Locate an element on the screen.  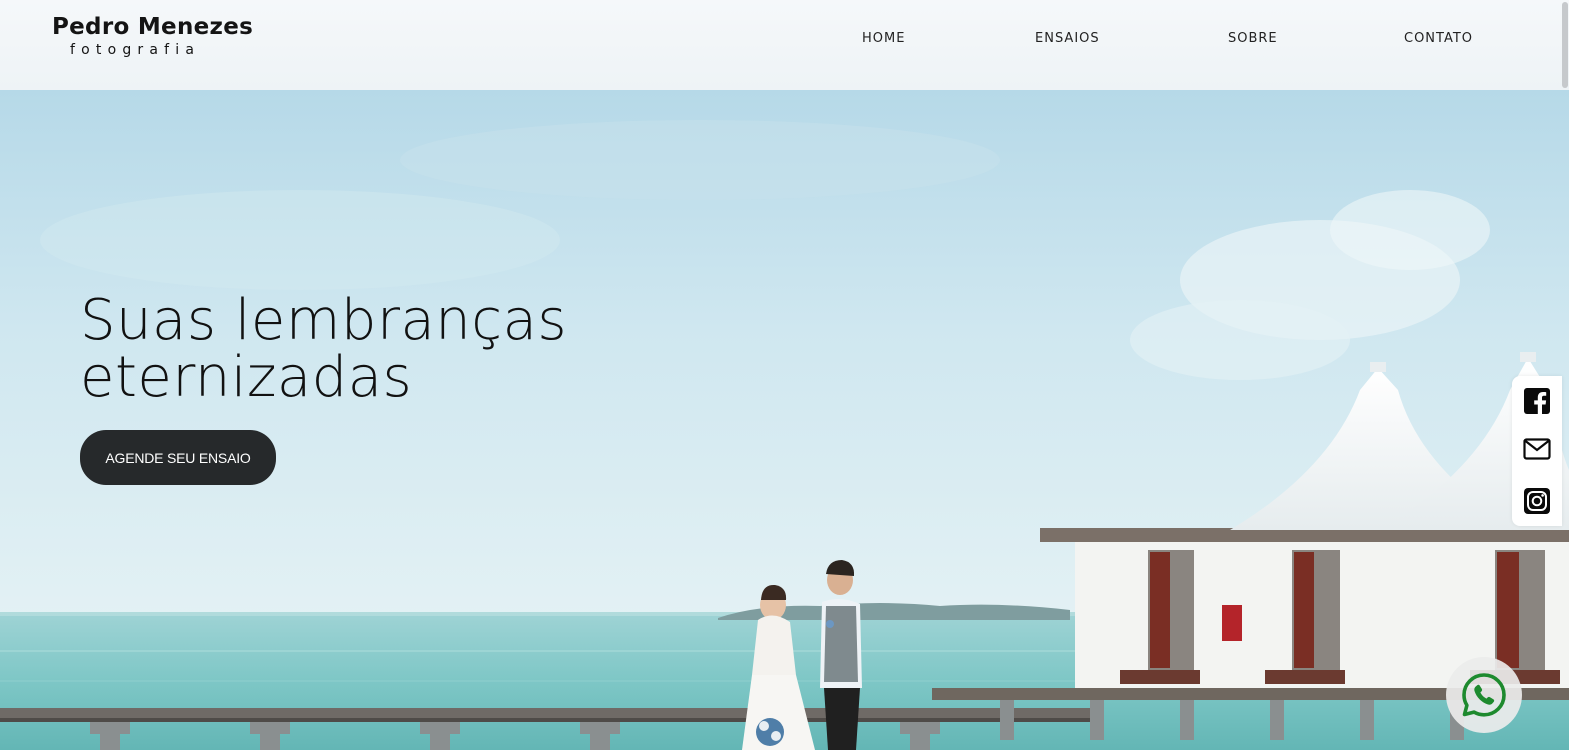
hero-headline: Suas lembranças eternizadas is located at coordinates (360, 349).